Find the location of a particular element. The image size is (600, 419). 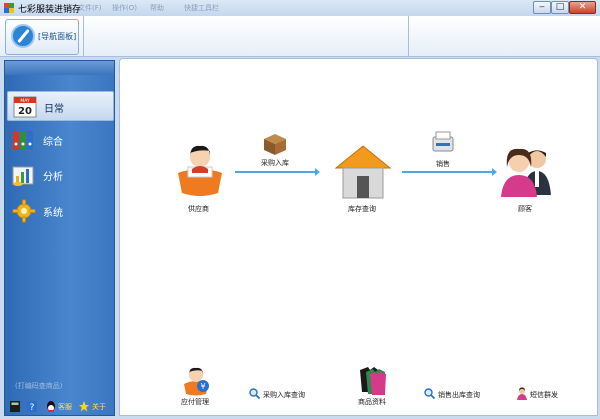

gear-icon is located at coordinates (24, 211).